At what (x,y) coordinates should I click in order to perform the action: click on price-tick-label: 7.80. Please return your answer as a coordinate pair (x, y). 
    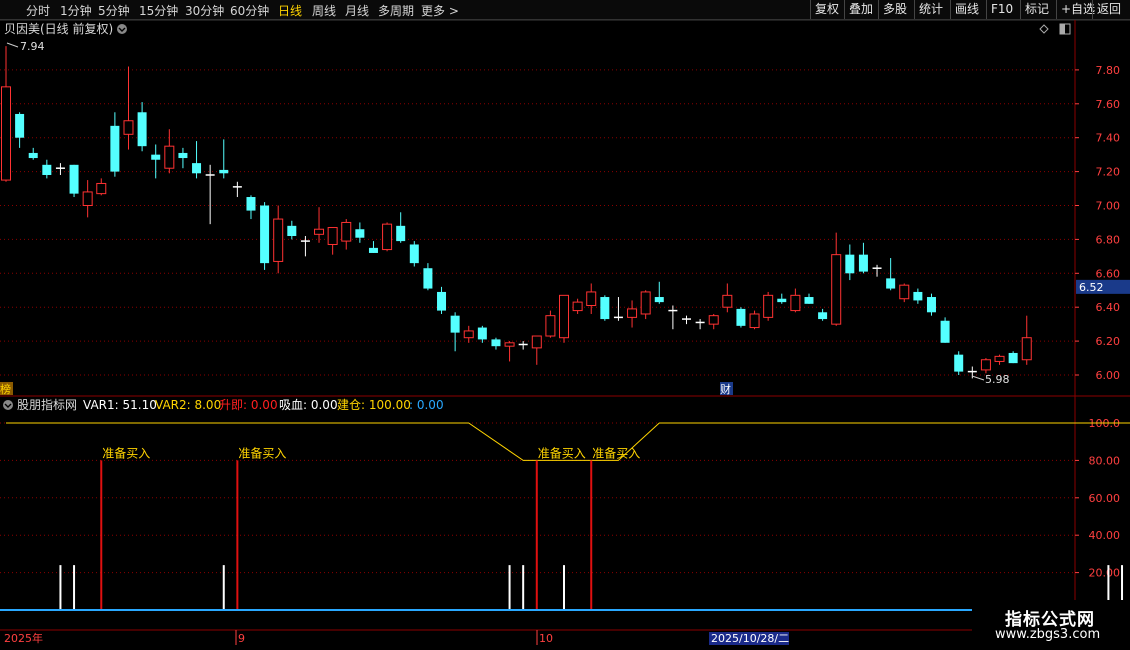
    Looking at the image, I should click on (1108, 70).